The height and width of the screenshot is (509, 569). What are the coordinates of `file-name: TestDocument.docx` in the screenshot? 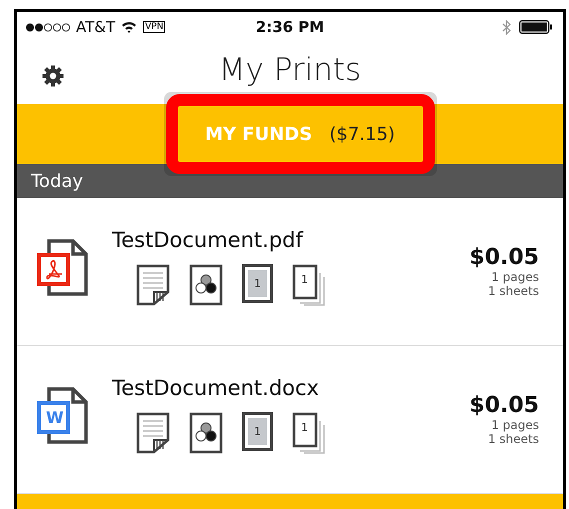 It's located at (216, 388).